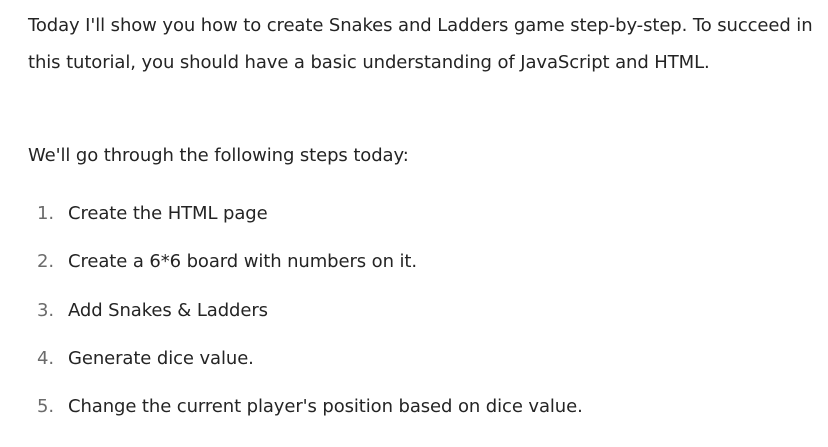  What do you see at coordinates (45, 358) in the screenshot?
I see `list-item-number: 4.` at bounding box center [45, 358].